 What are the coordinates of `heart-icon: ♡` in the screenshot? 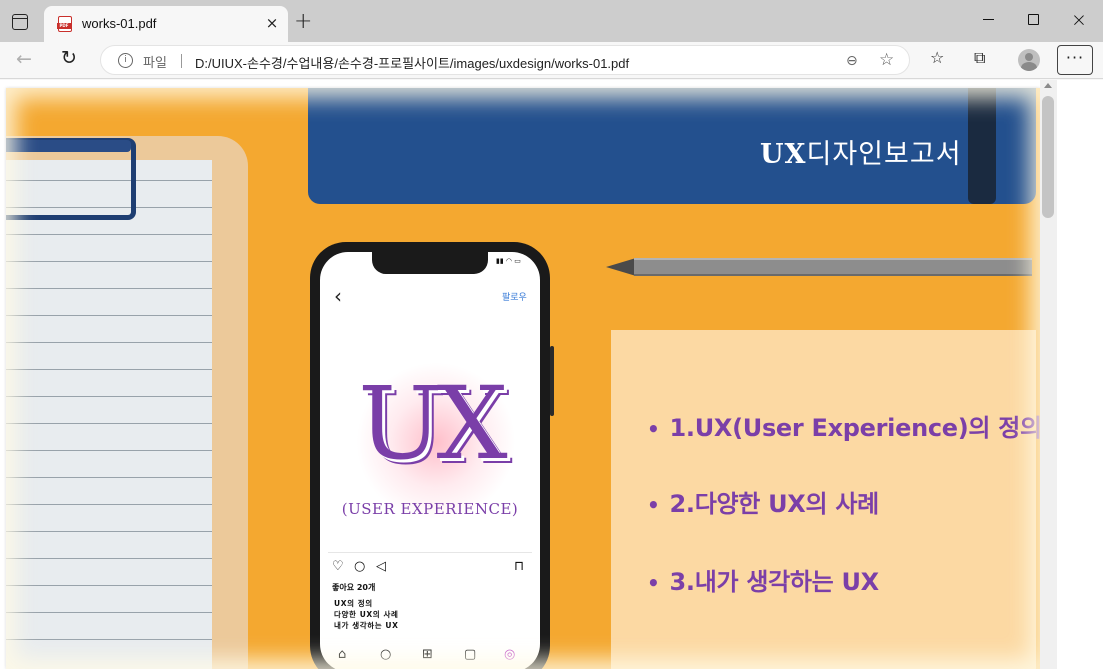 It's located at (338, 566).